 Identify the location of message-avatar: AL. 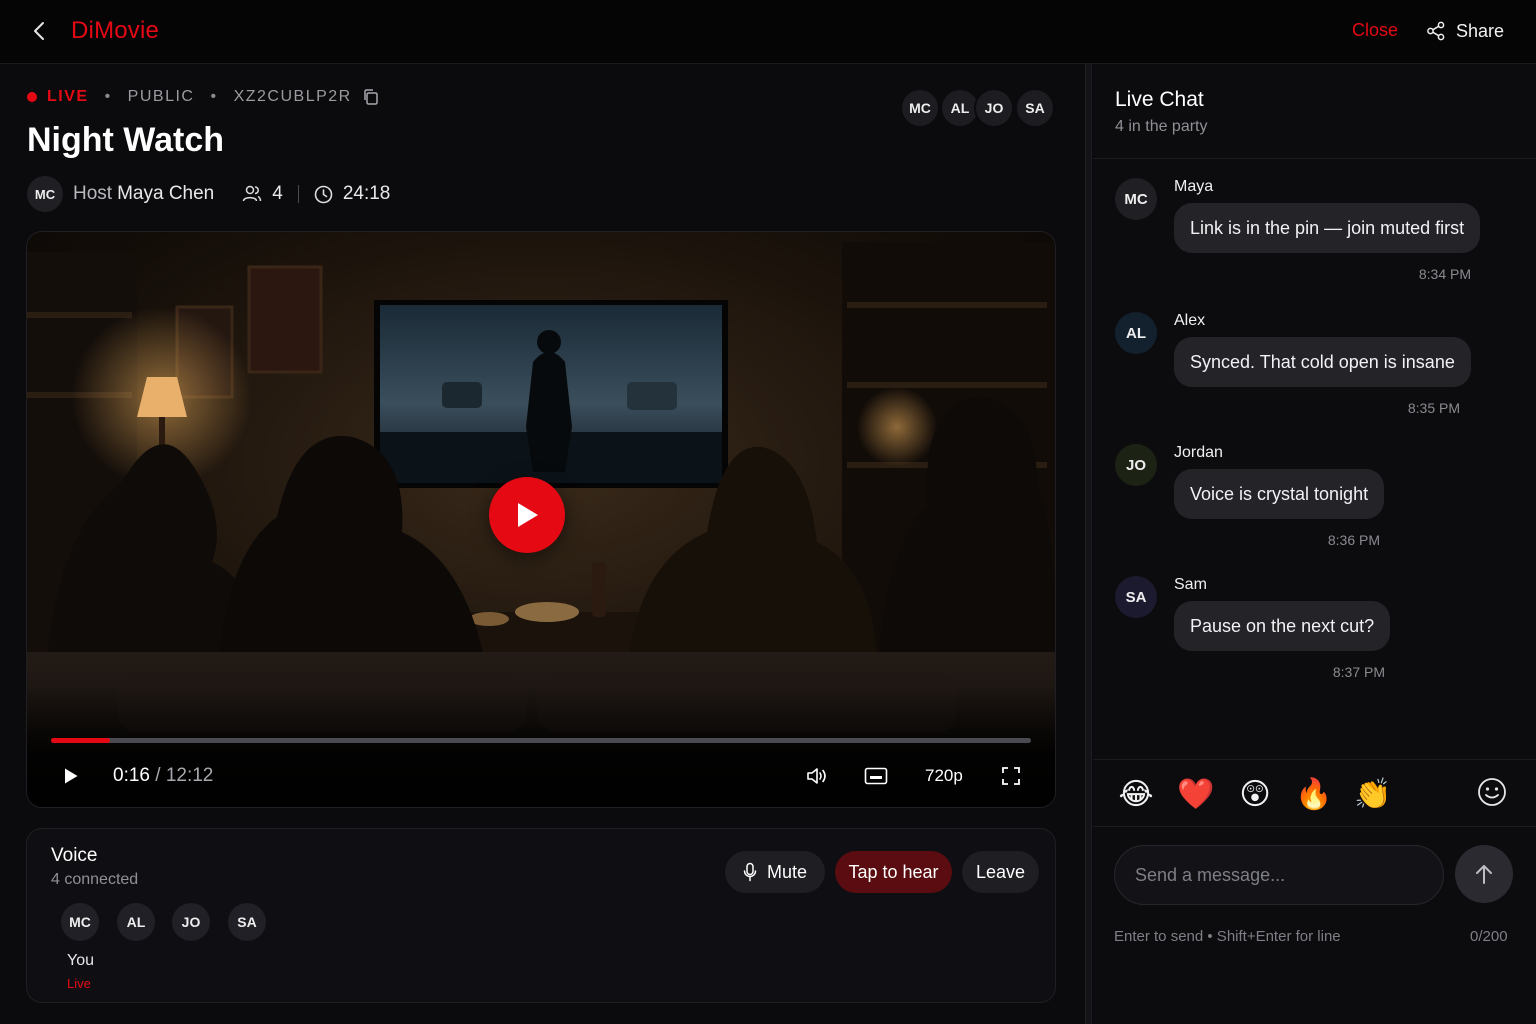
(1136, 333).